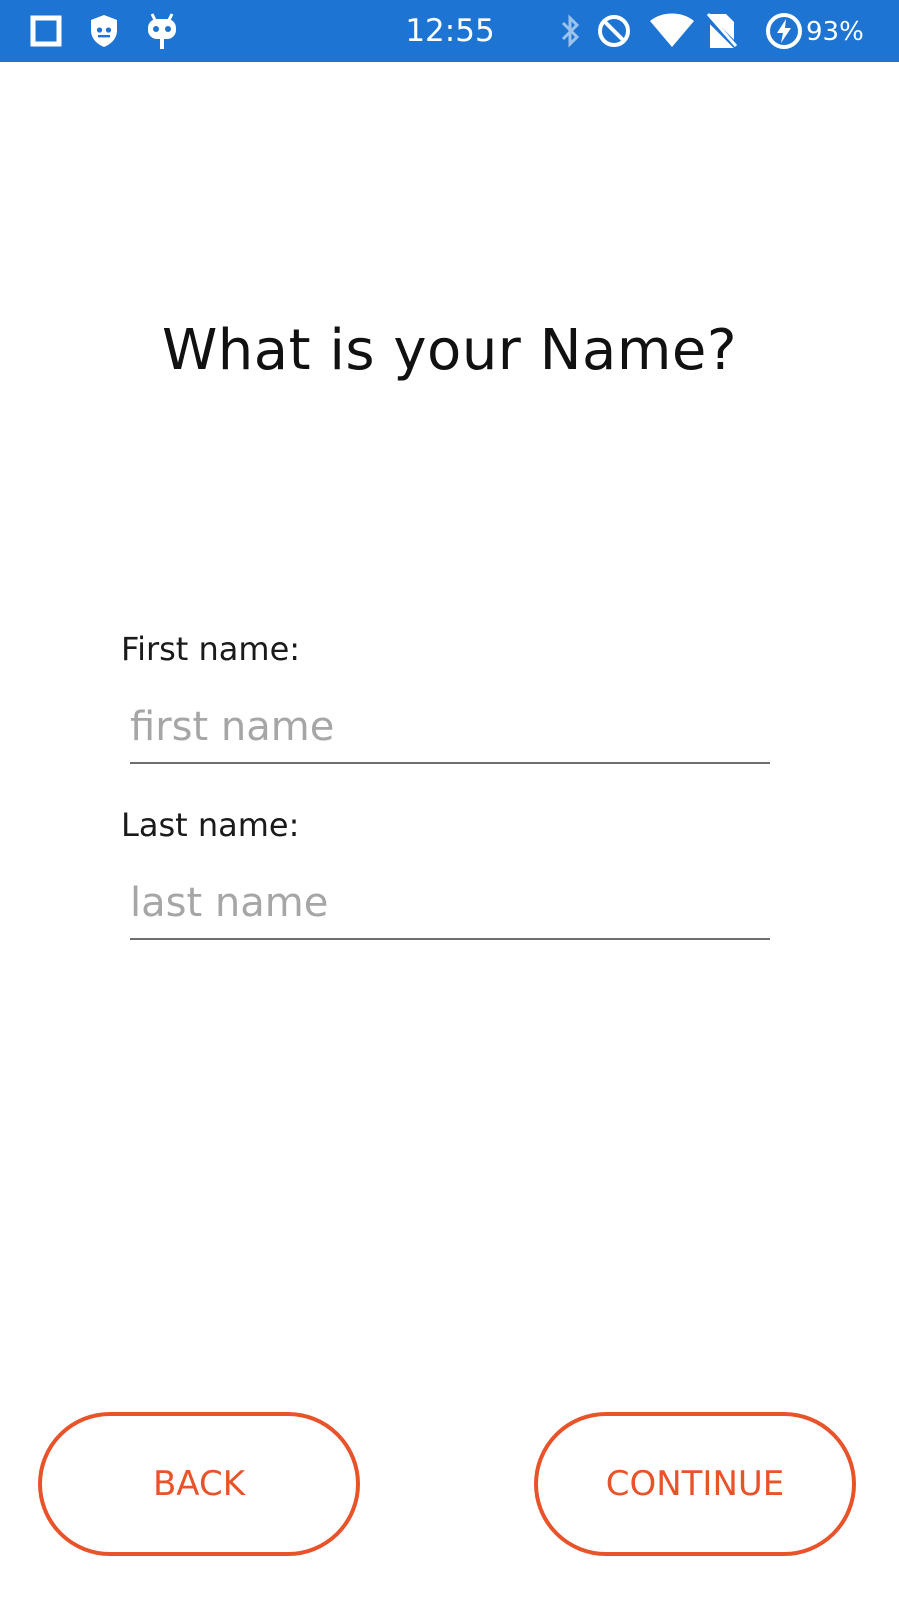 The width and height of the screenshot is (899, 1599). What do you see at coordinates (614, 31) in the screenshot?
I see `do-not-disturb-icon` at bounding box center [614, 31].